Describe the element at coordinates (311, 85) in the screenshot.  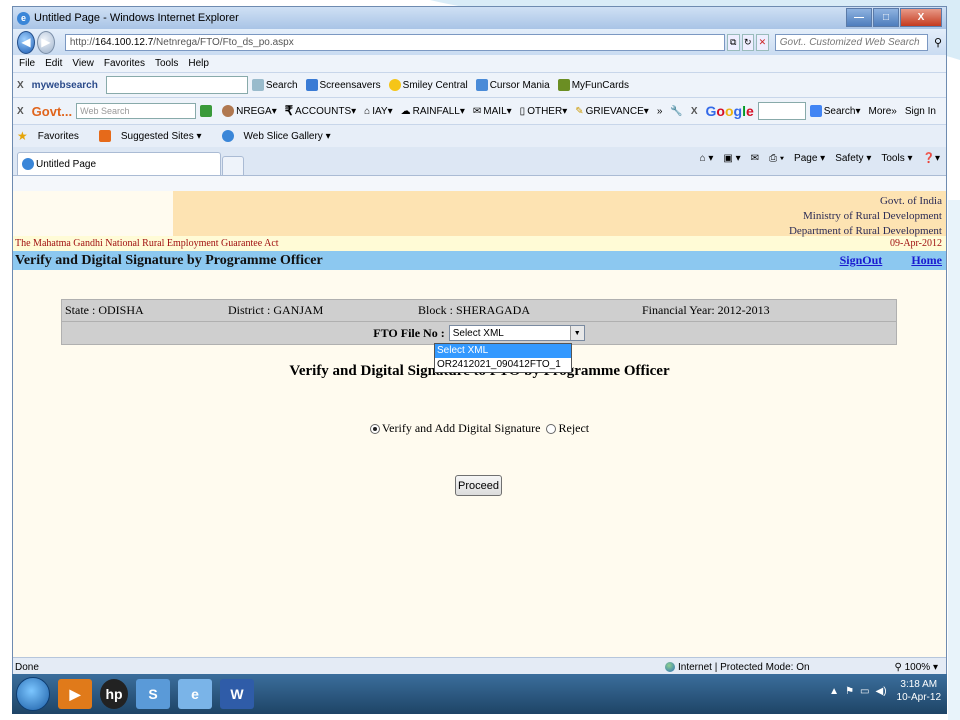
I see `screensaver-icon` at that location.